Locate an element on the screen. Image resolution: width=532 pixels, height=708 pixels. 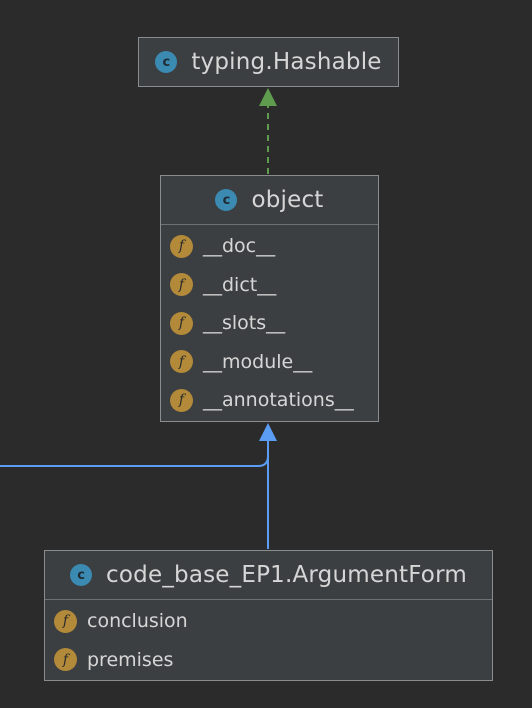
field-item: f __slots__ is located at coordinates (269, 323).